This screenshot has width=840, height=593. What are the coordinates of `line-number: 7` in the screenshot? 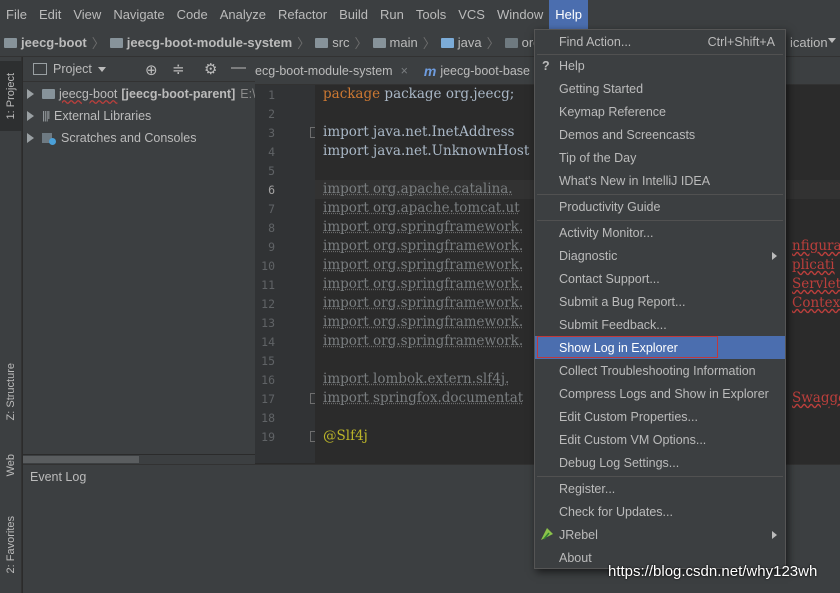 It's located at (271, 209).